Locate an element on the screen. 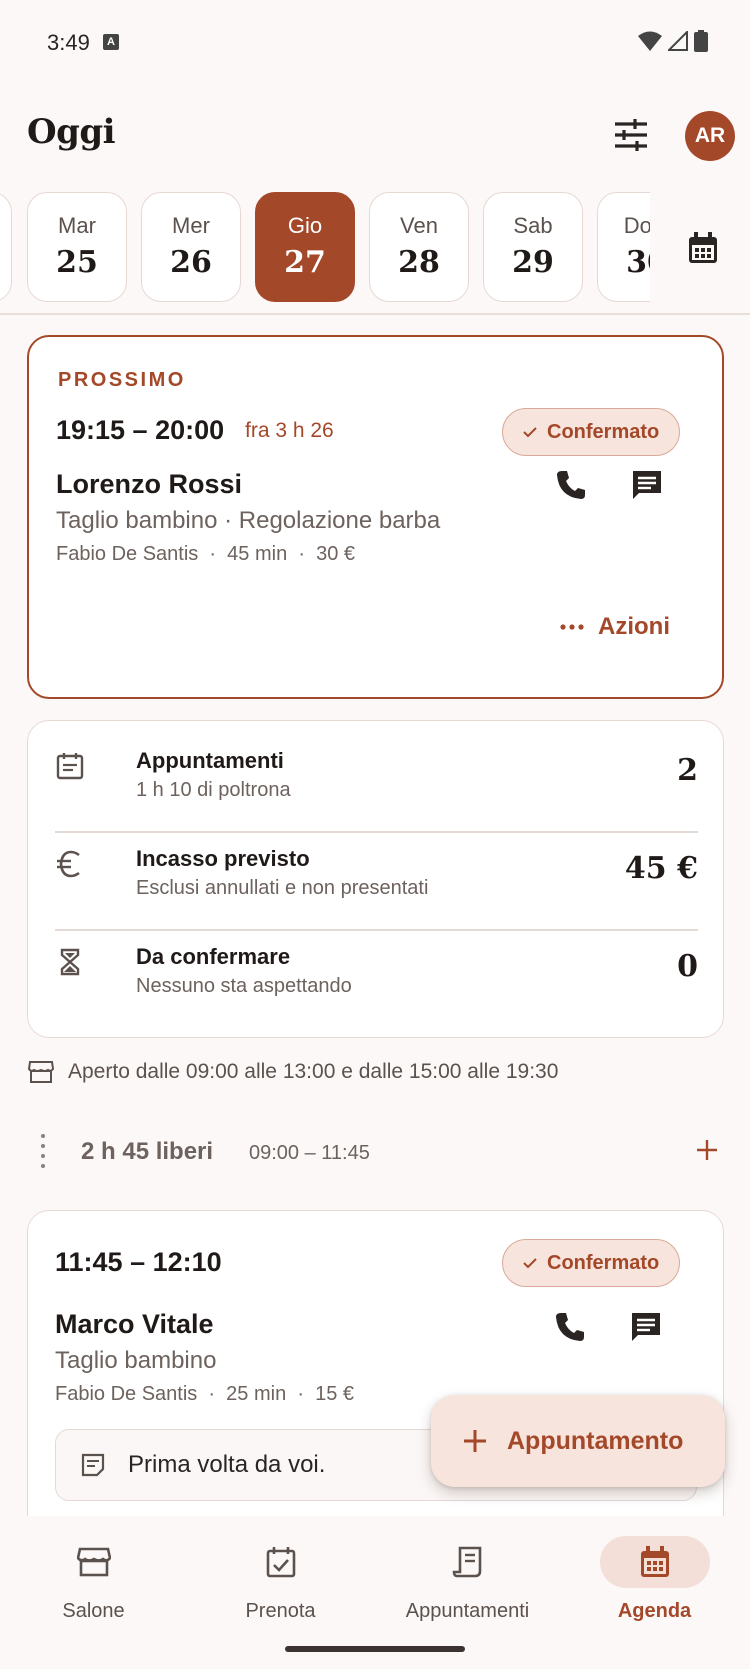 This screenshot has width=750, height=1669. calendar-check-icon is located at coordinates (280, 1562).